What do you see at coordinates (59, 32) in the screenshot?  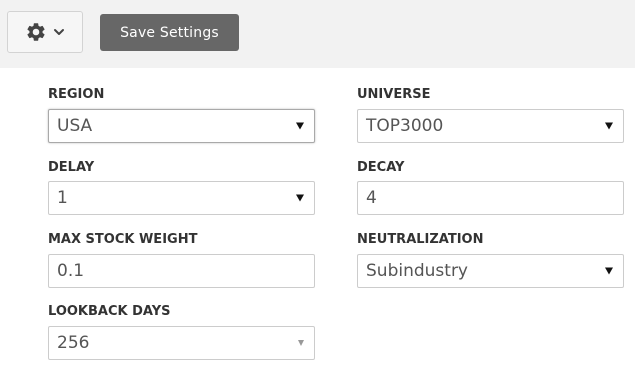 I see `chevron-down-icon` at bounding box center [59, 32].